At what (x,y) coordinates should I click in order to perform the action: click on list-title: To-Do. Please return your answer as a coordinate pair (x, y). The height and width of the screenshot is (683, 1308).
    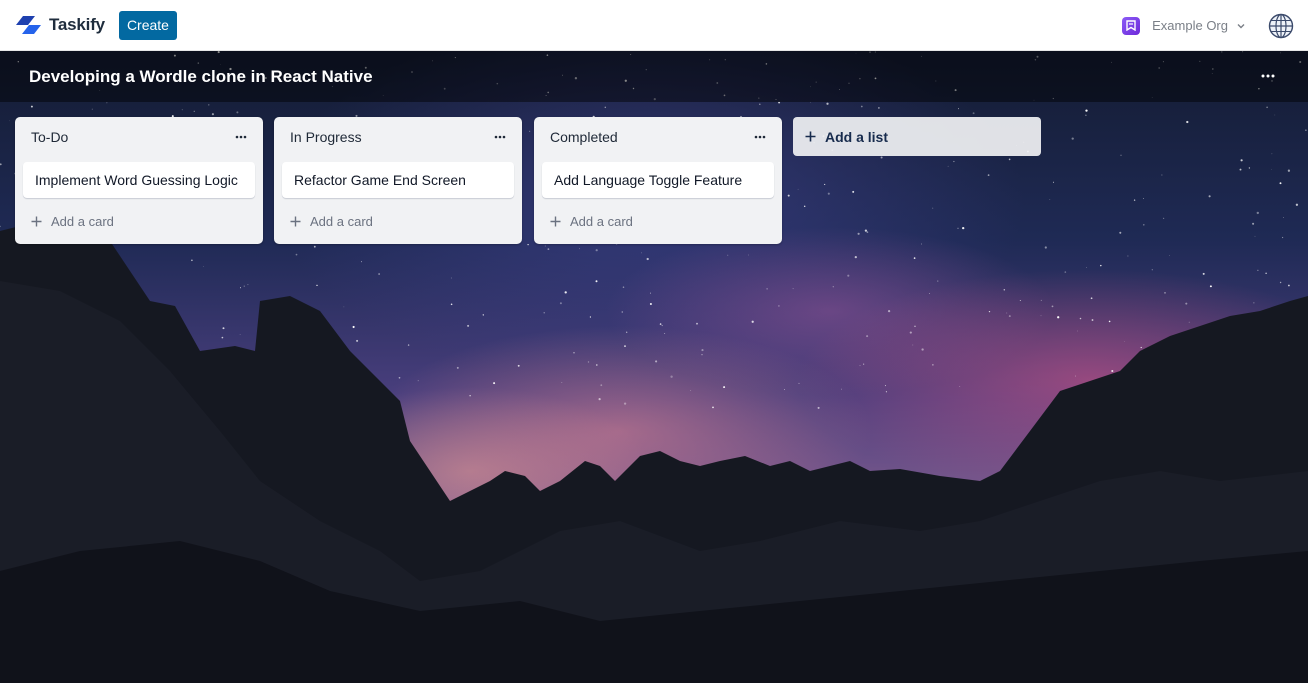
    Looking at the image, I should click on (49, 137).